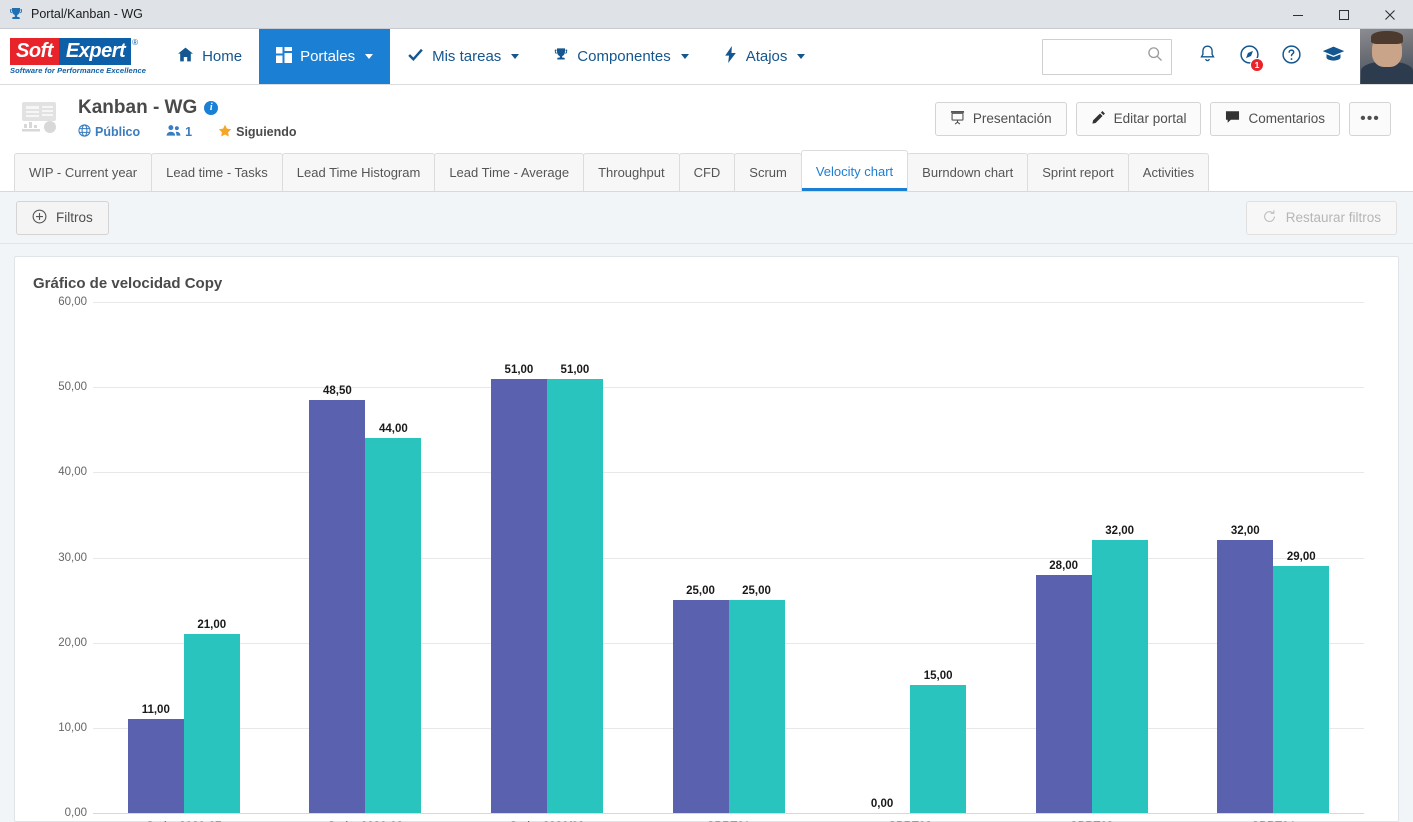  What do you see at coordinates (209, 56) in the screenshot?
I see `nav-item-home: Home` at bounding box center [209, 56].